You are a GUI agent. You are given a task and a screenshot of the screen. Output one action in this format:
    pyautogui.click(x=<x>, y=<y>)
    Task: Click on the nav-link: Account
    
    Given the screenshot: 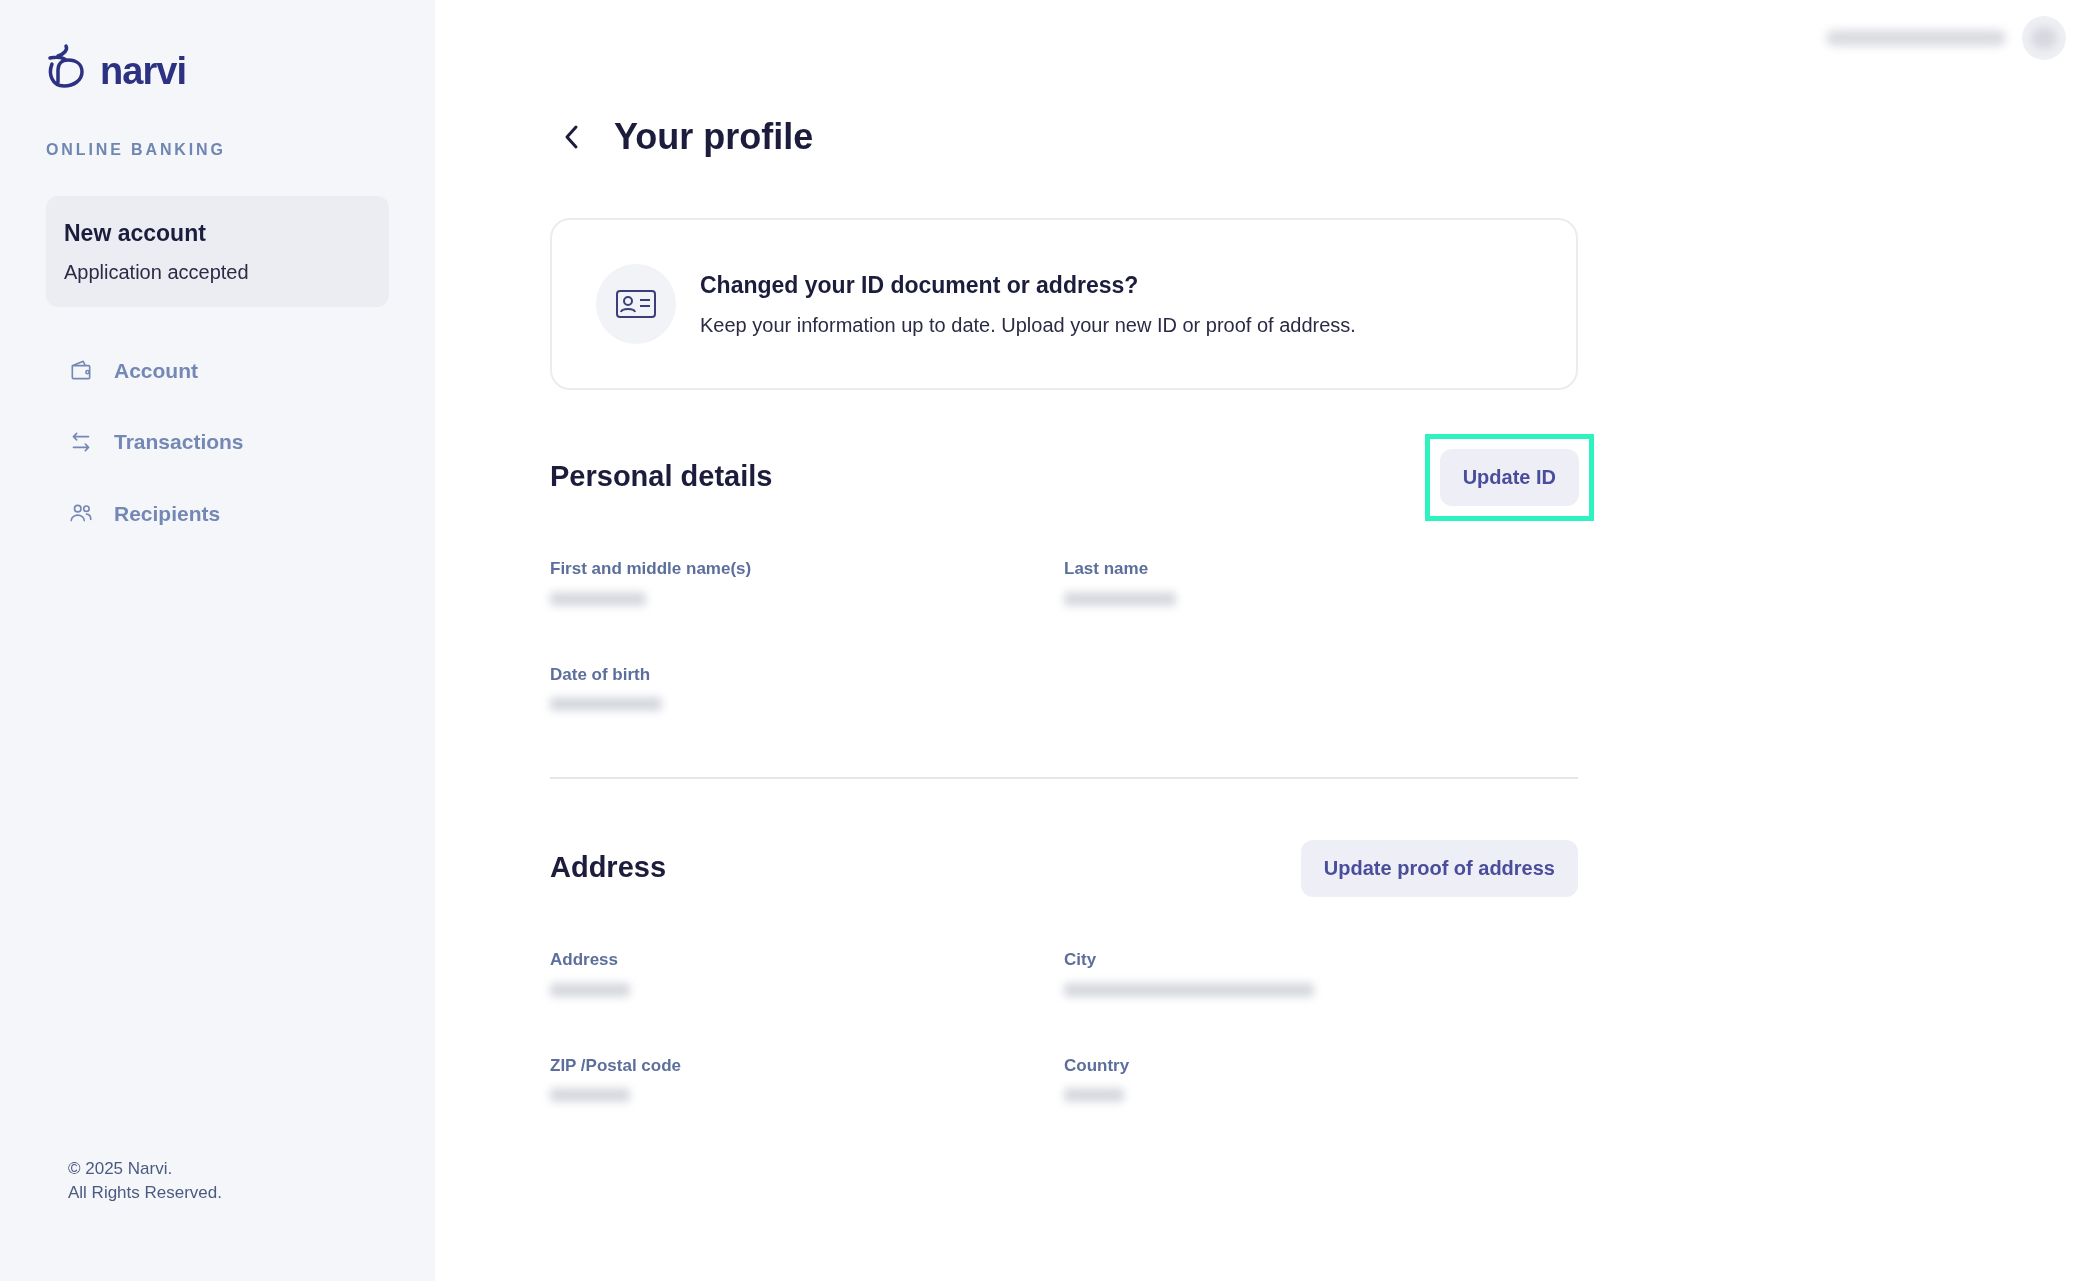 What is the action you would take?
    pyautogui.click(x=156, y=370)
    